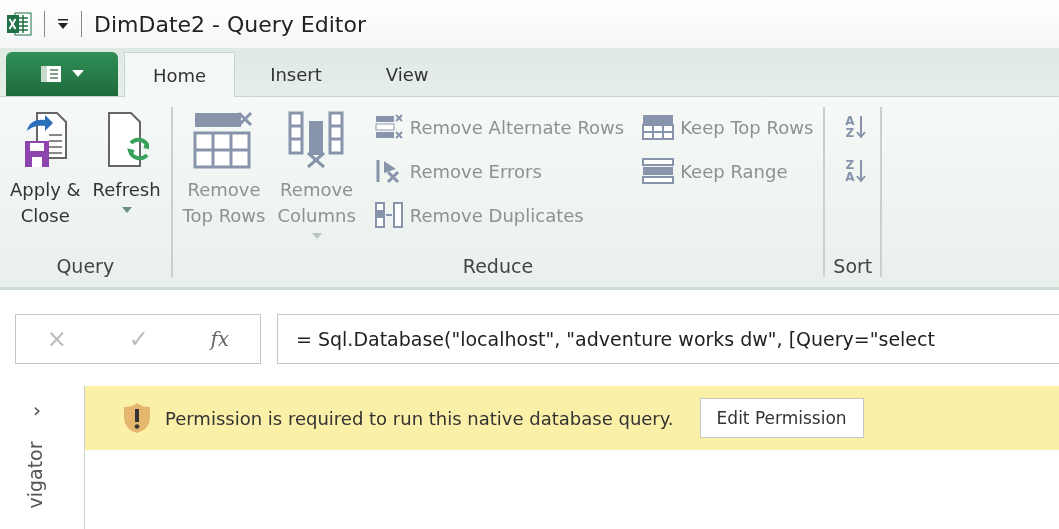 The image size is (1059, 529). I want to click on document-icon, so click(51, 74).